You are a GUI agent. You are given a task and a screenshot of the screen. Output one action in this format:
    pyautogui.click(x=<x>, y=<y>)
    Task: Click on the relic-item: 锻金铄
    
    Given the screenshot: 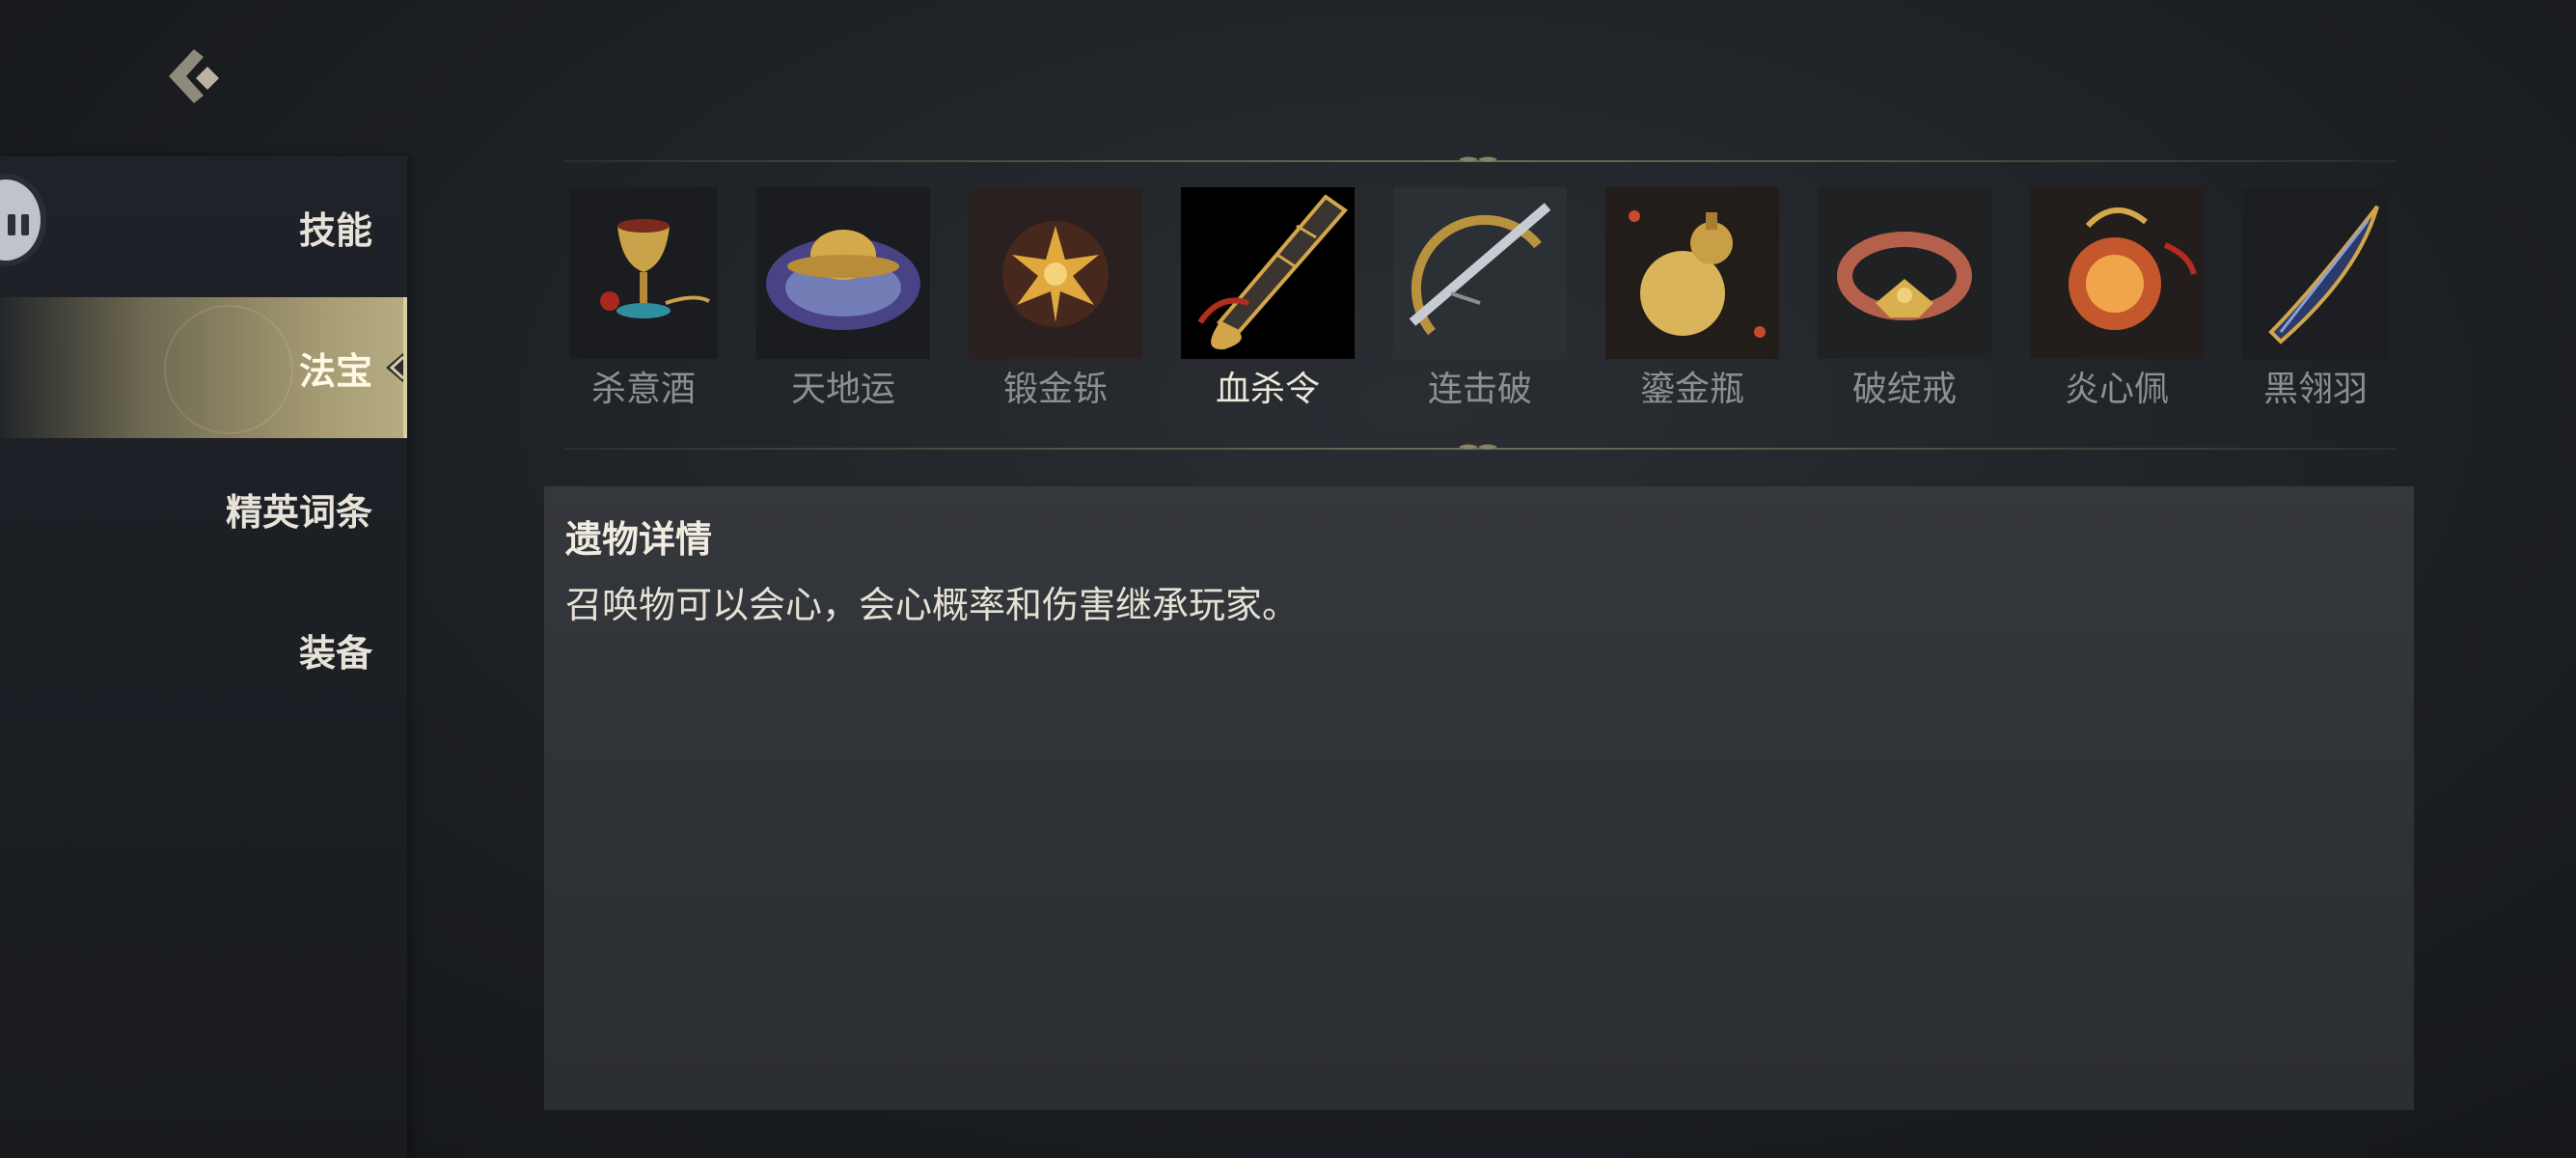 What is the action you would take?
    pyautogui.click(x=1056, y=298)
    